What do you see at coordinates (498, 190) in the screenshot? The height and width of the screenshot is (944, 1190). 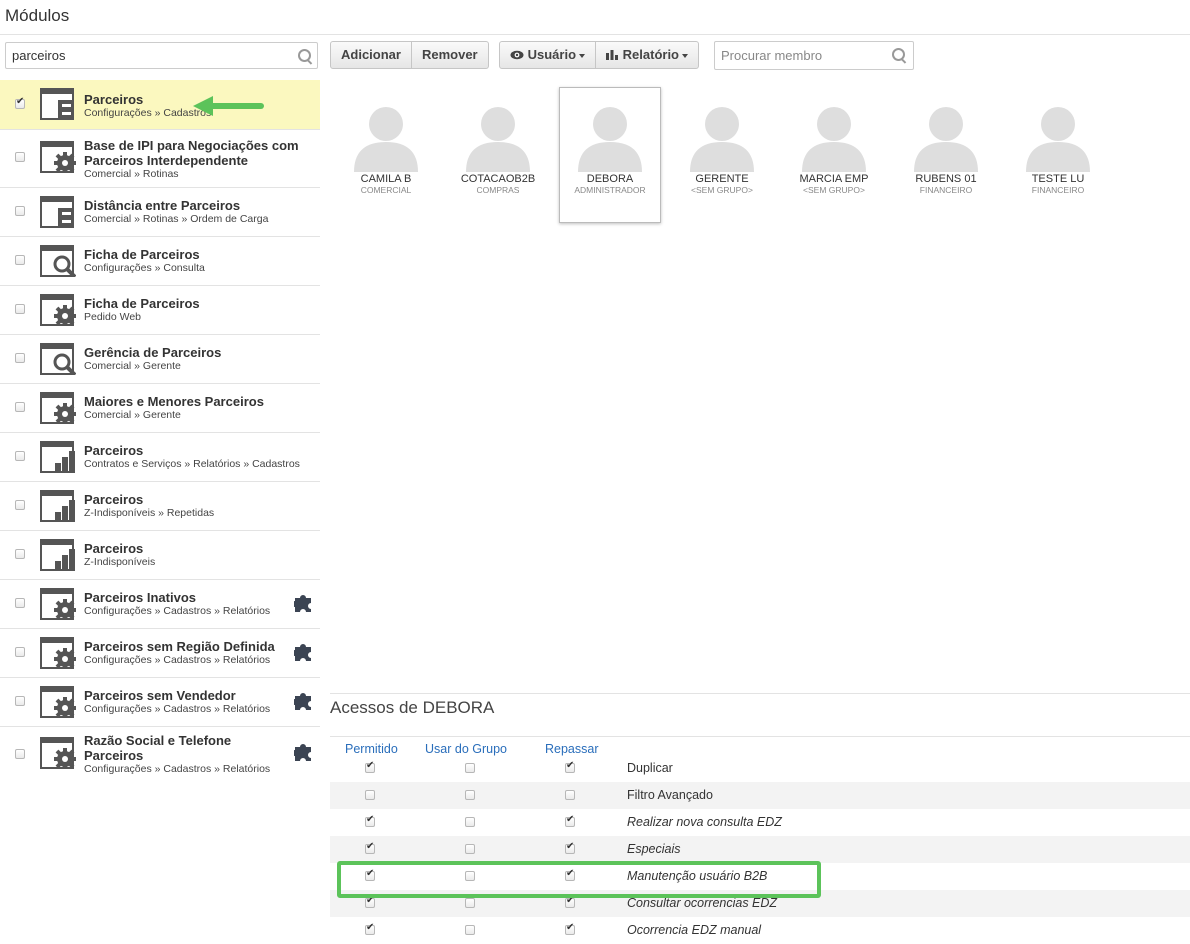 I see `member-group: COMPRAS` at bounding box center [498, 190].